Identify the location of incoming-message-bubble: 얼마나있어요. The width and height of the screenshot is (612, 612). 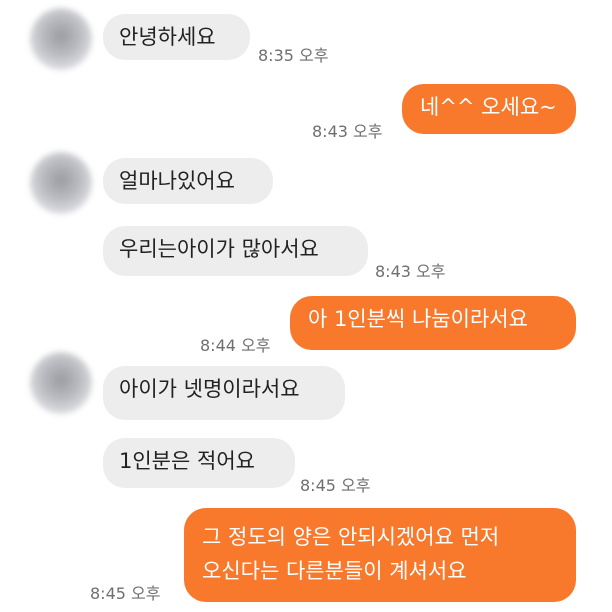
(188, 181).